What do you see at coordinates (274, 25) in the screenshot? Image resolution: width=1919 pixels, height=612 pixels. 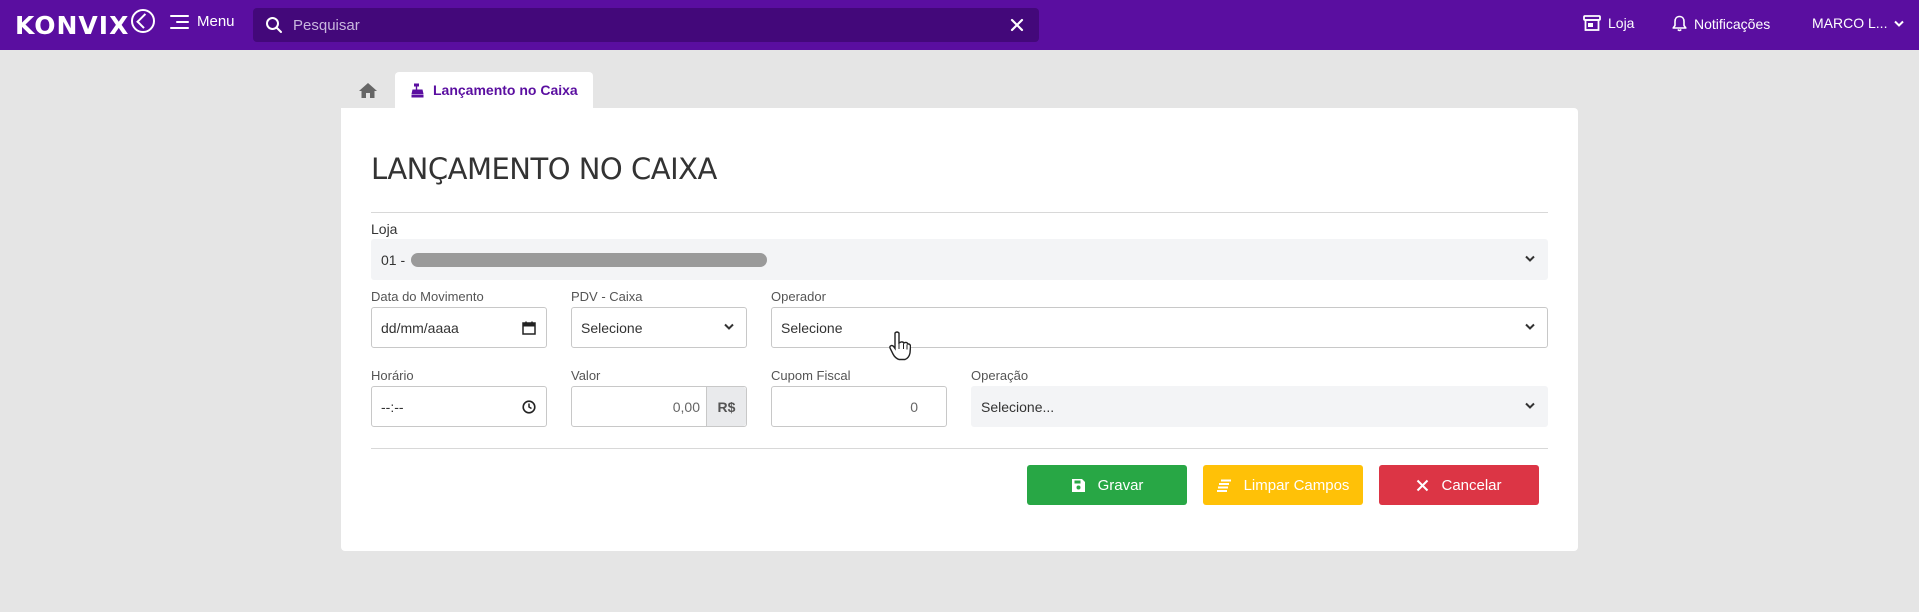 I see `search-icon` at bounding box center [274, 25].